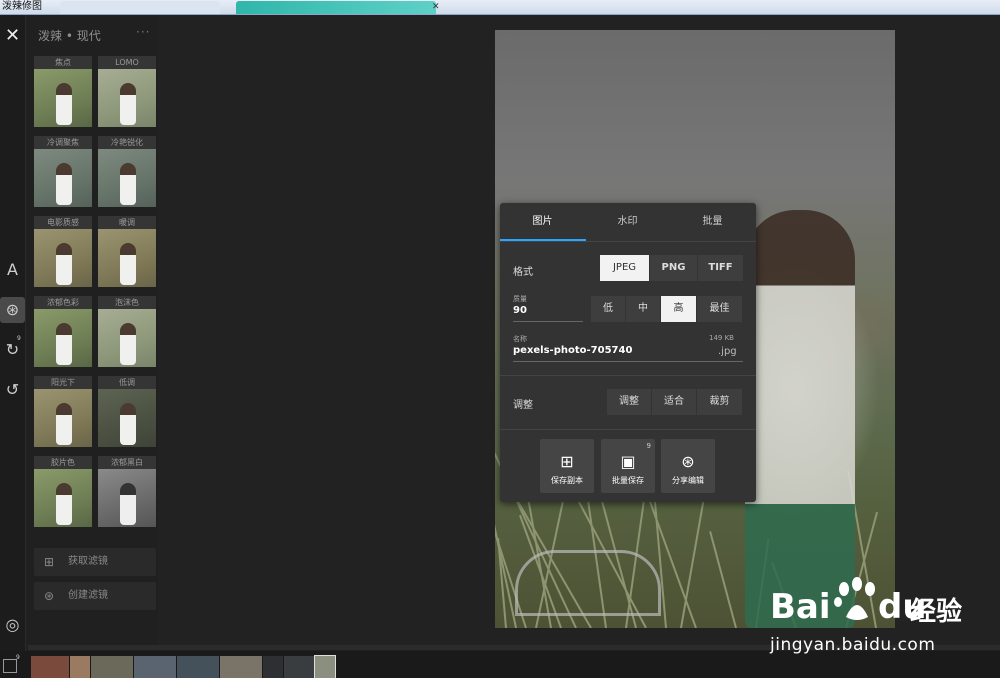  What do you see at coordinates (10, 666) in the screenshot?
I see `gallery-icon` at bounding box center [10, 666].